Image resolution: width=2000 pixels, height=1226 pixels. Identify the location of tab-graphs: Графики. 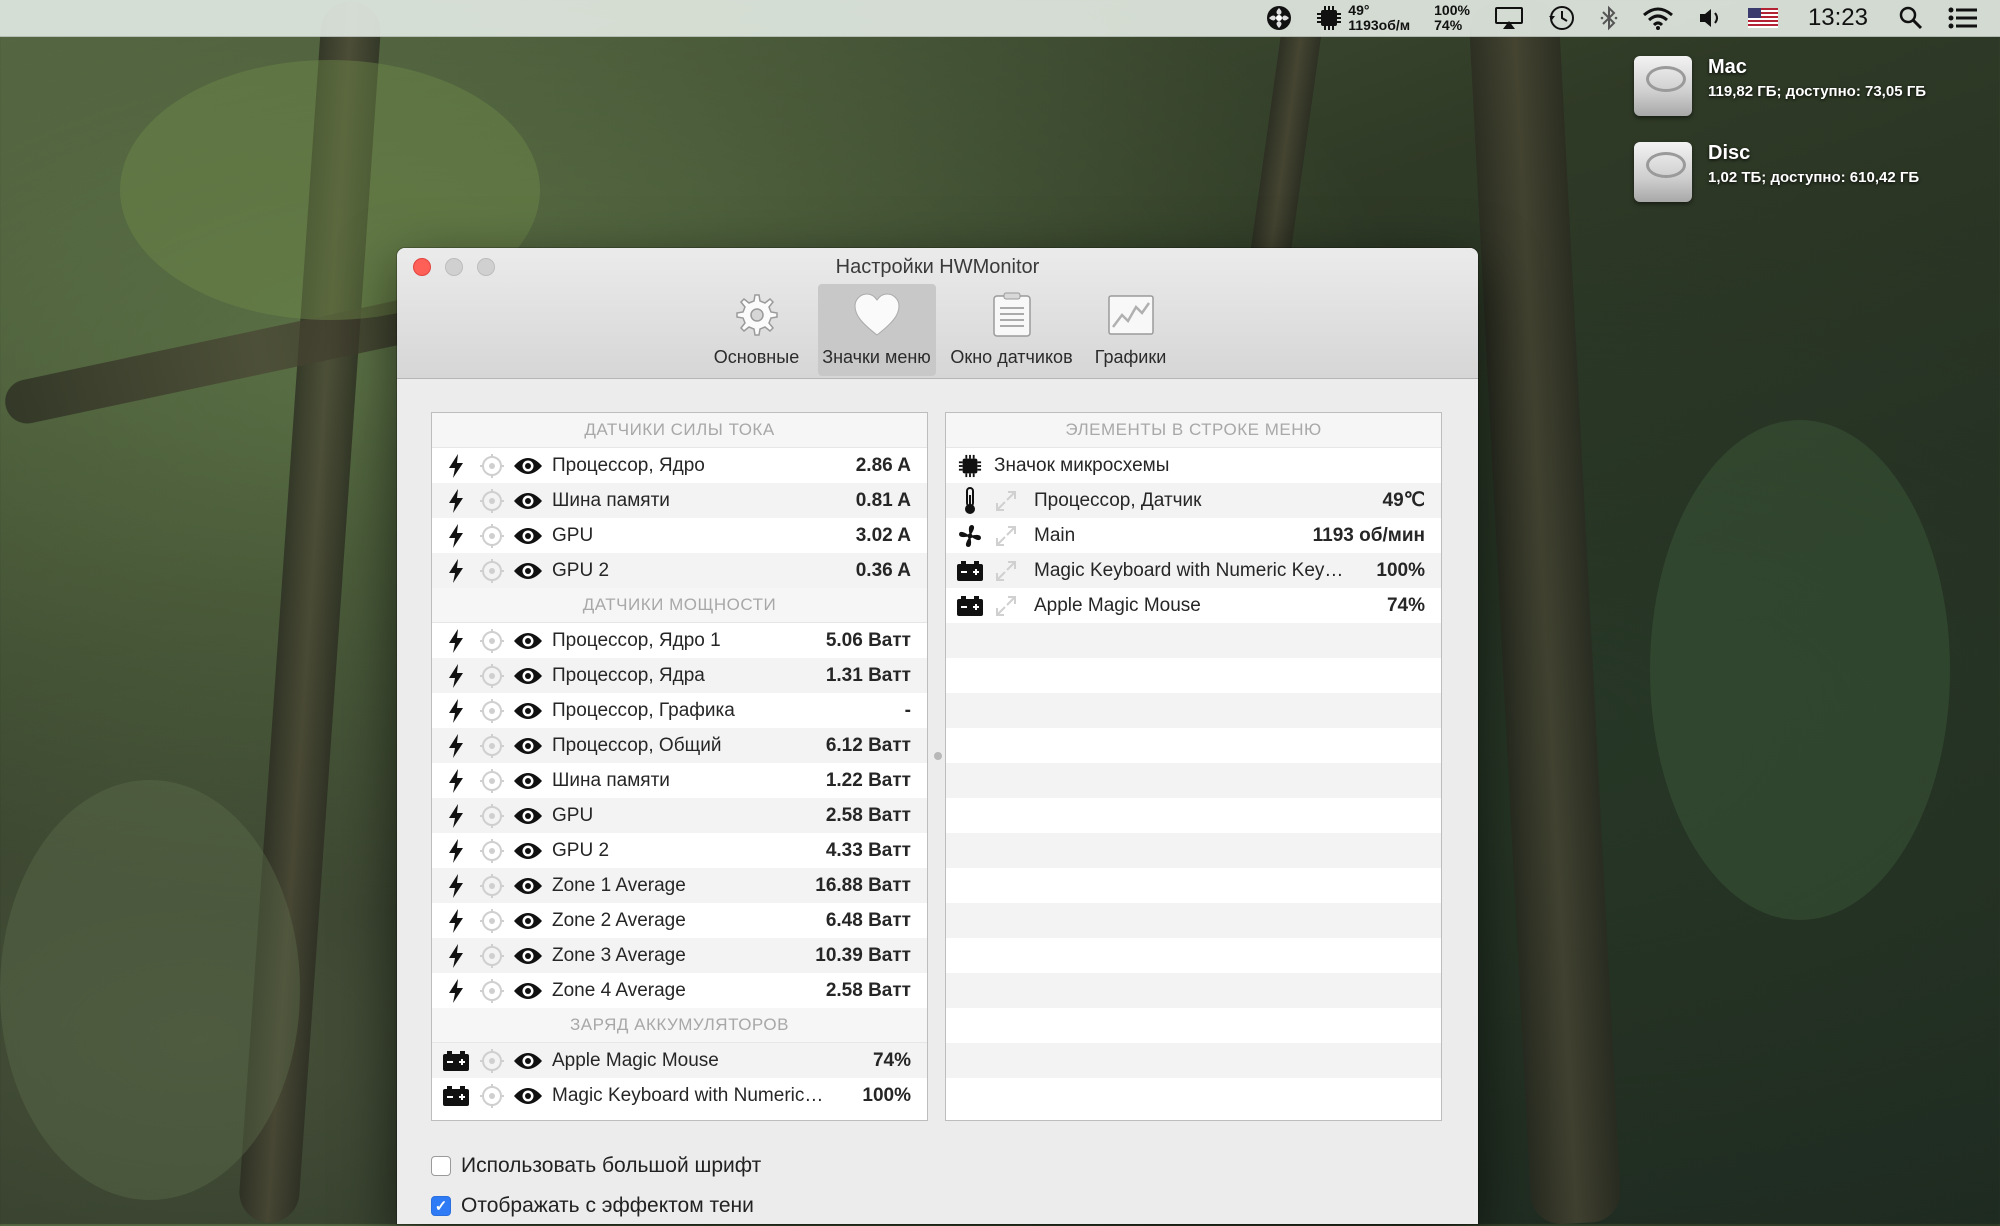
(1131, 330).